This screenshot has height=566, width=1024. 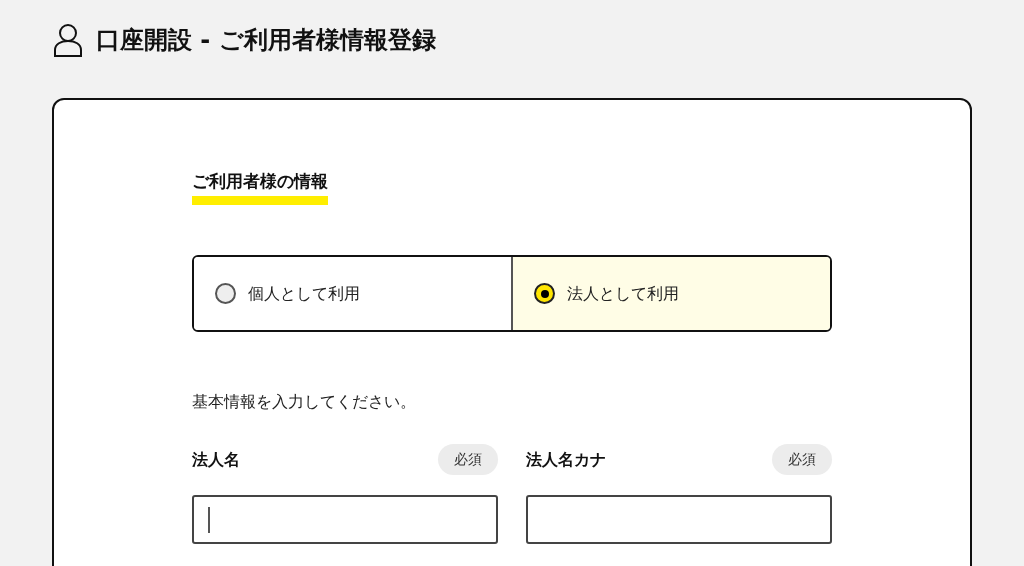 What do you see at coordinates (266, 40) in the screenshot?
I see `page-title: 口座開設 - ご利用者様情報登録` at bounding box center [266, 40].